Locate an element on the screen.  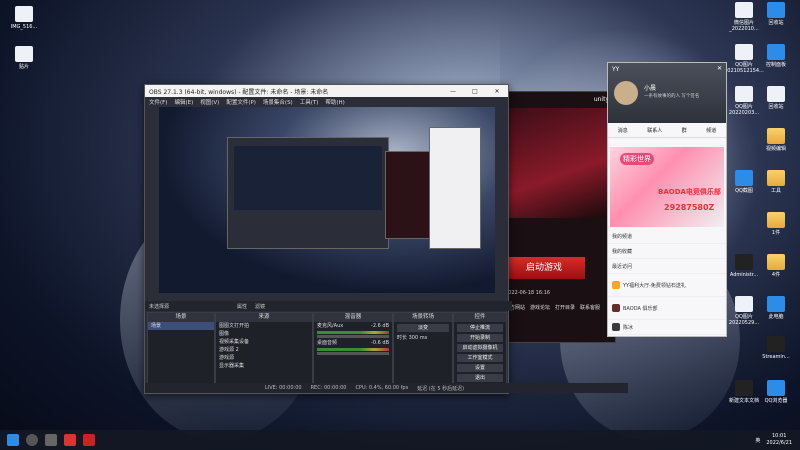
recent-item: BAODA 俱乐部 is located at coordinates (667, 308).